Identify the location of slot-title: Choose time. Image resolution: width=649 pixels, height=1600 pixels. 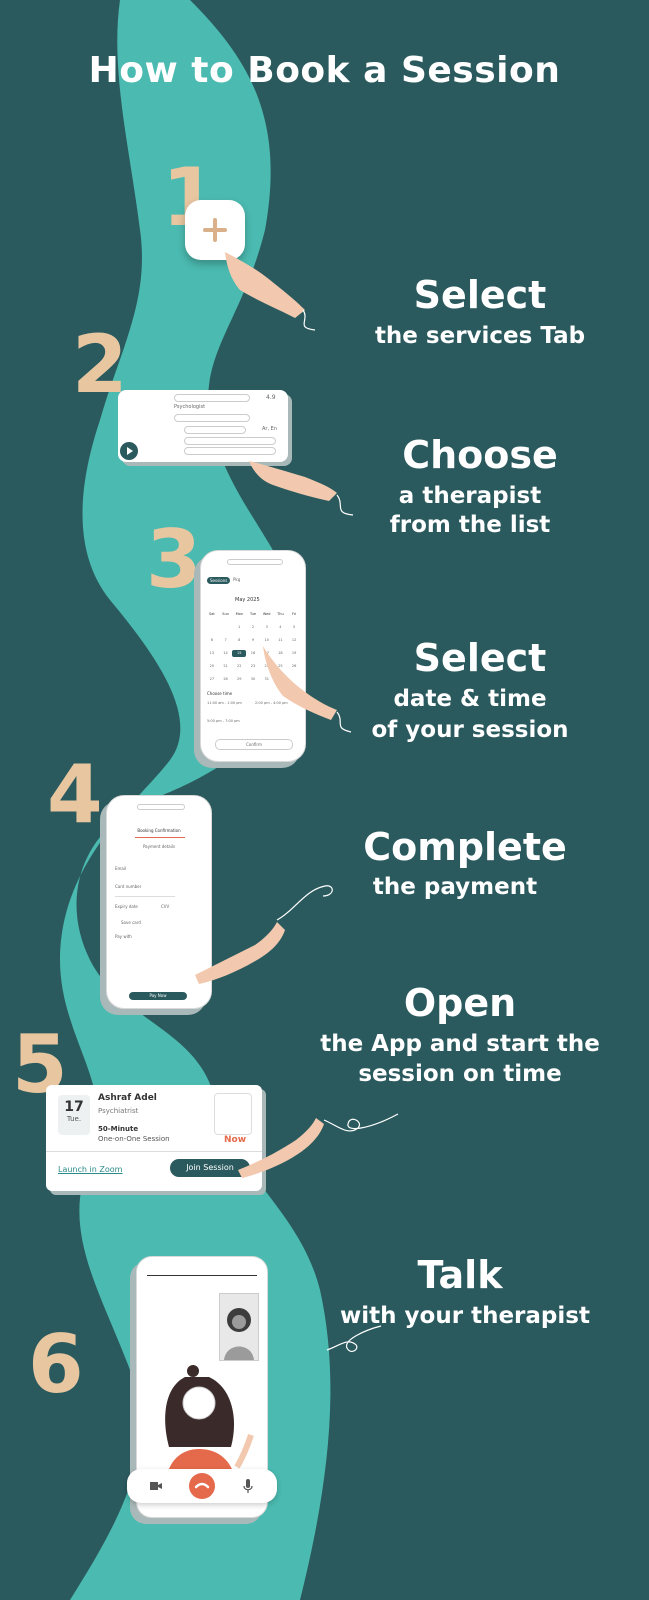
(220, 693).